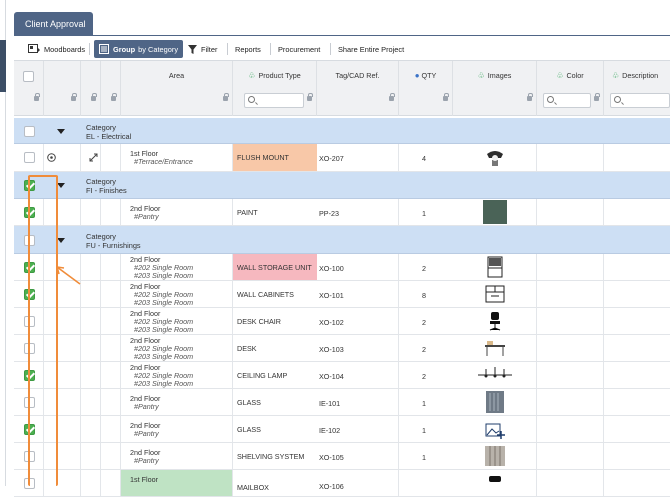  I want to click on group-by-category-button: Group by Category, so click(139, 49).